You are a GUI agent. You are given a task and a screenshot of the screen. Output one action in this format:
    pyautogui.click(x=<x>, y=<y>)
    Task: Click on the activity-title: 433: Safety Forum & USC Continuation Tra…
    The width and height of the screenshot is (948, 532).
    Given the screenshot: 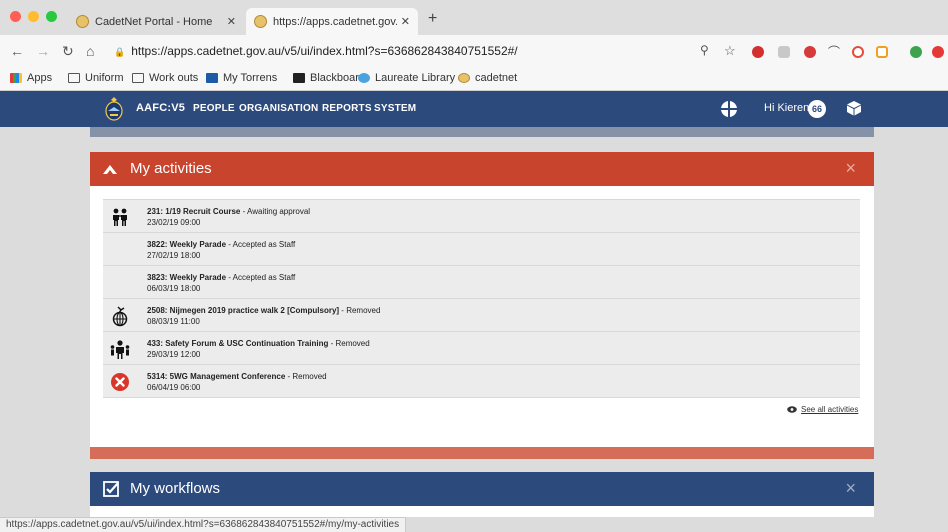 What is the action you would take?
    pyautogui.click(x=237, y=343)
    